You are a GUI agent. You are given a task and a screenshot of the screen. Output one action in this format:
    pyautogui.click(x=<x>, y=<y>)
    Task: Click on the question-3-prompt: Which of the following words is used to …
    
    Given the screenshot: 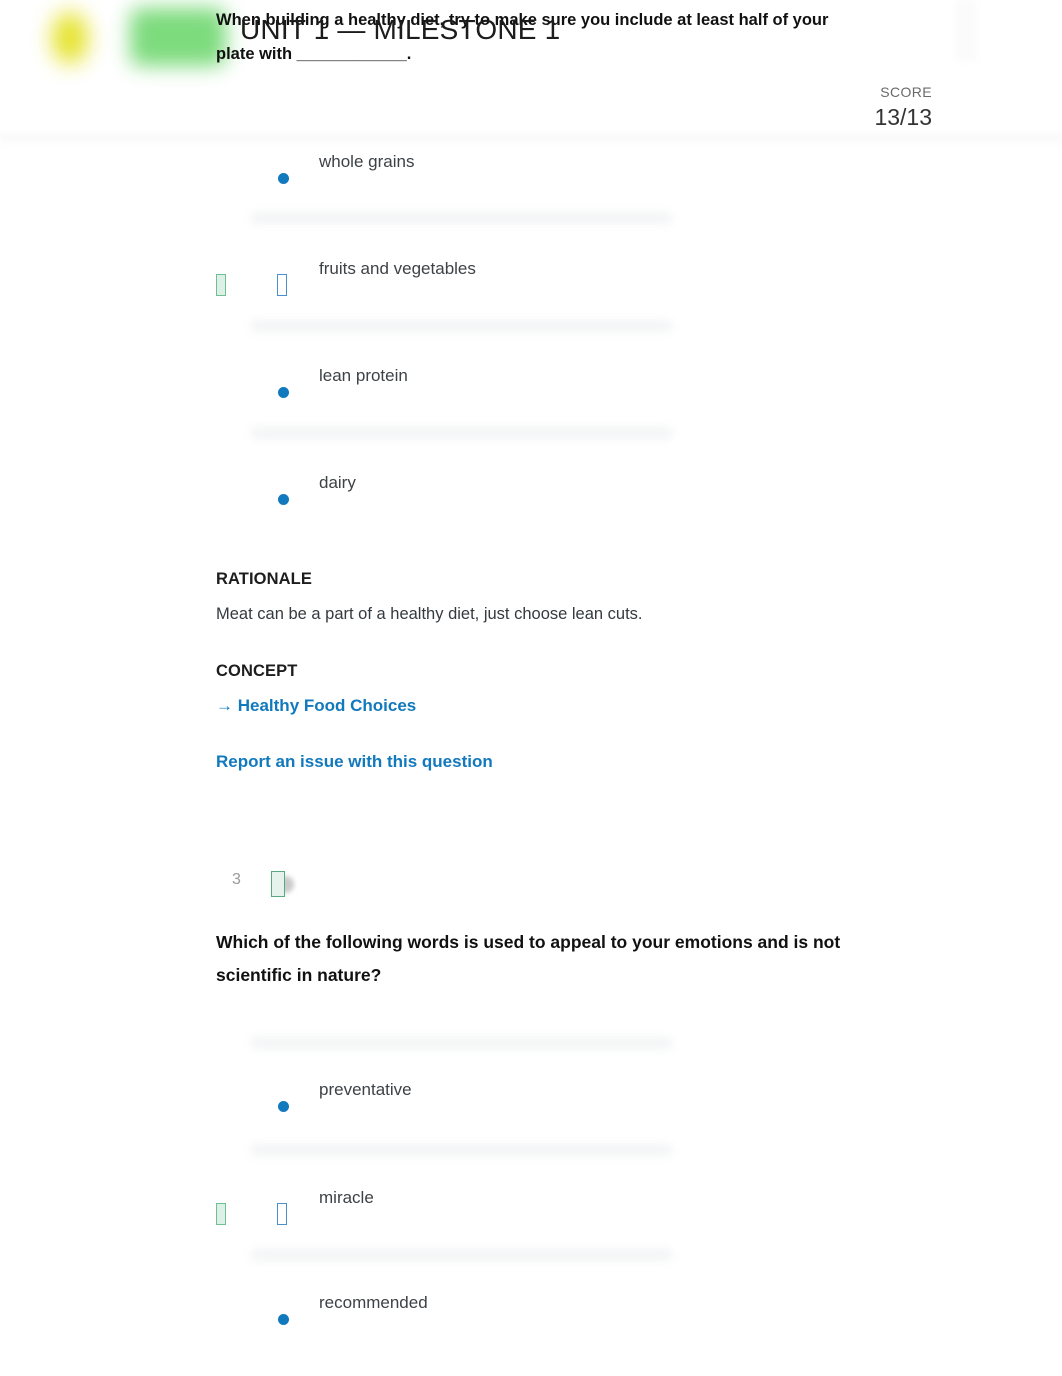 What is the action you would take?
    pyautogui.click(x=528, y=958)
    